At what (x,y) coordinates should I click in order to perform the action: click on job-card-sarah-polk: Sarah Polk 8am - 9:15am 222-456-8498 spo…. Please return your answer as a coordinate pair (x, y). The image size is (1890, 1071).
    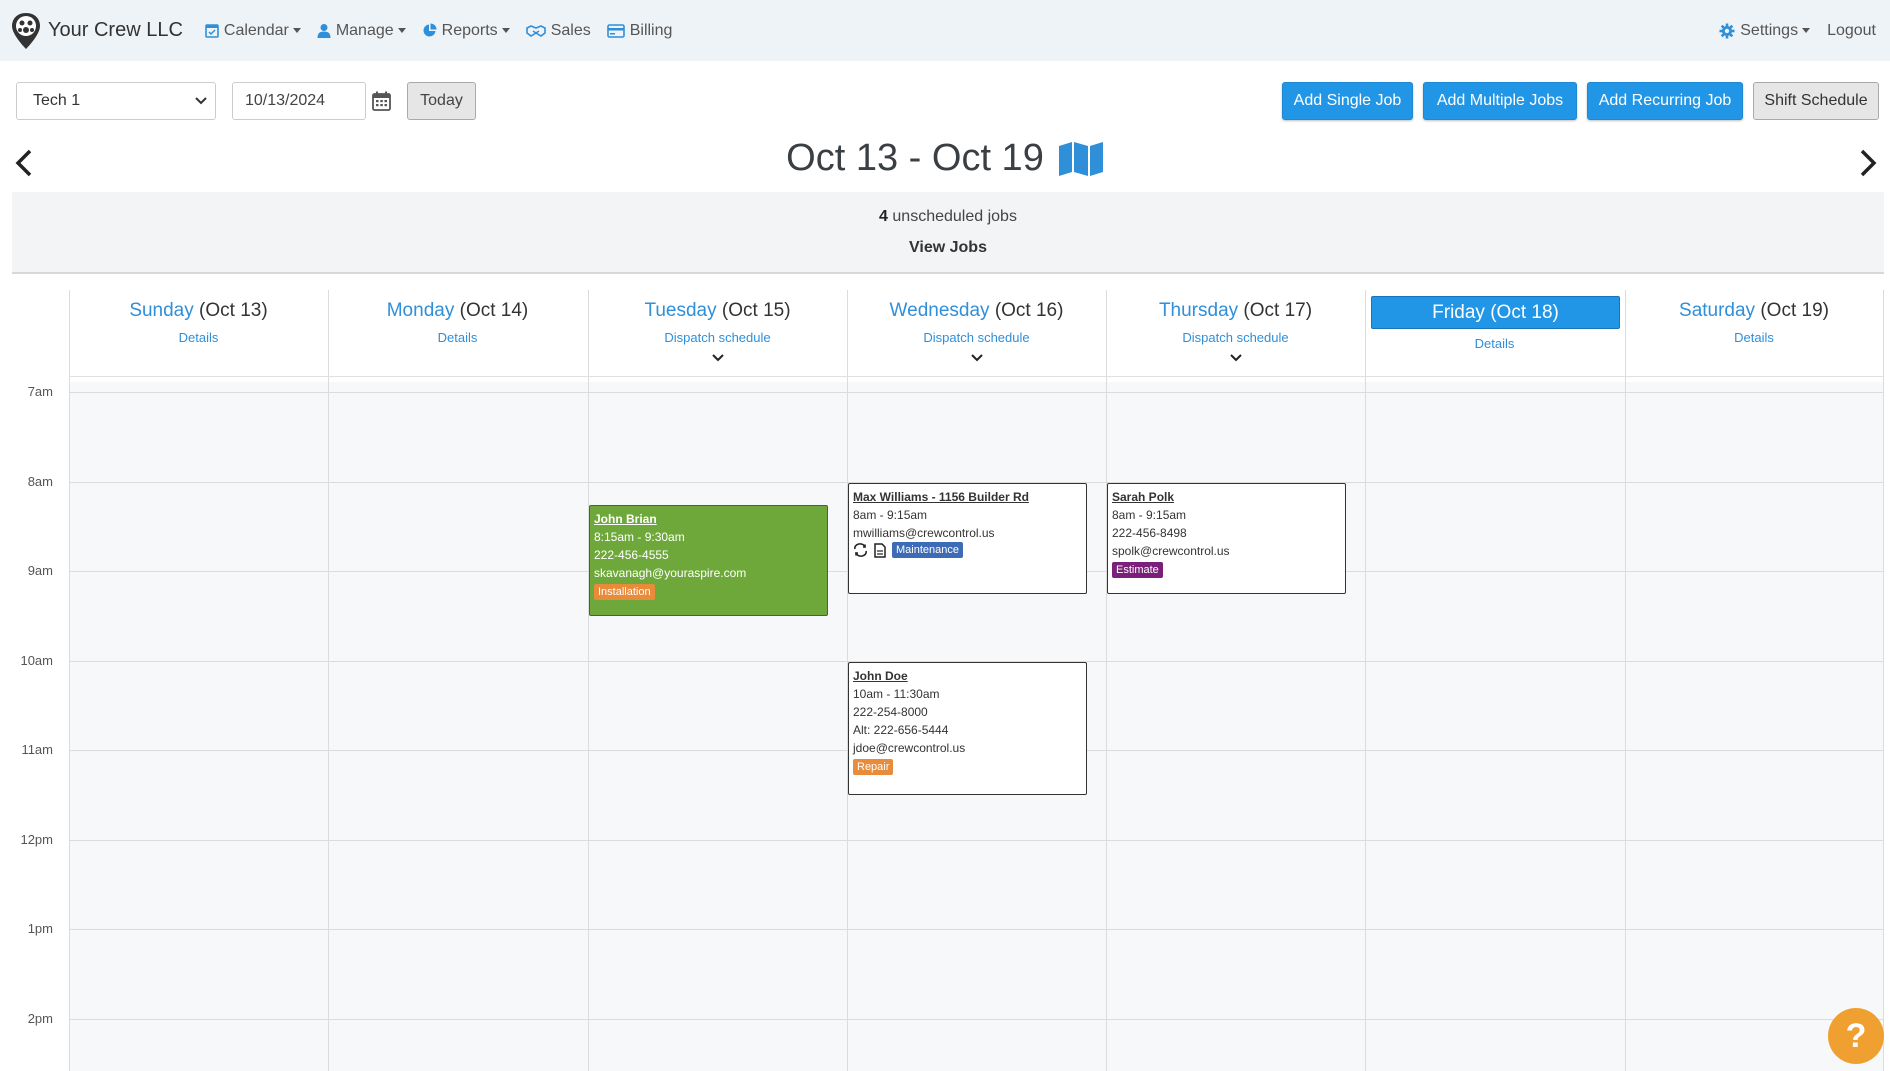
    Looking at the image, I should click on (1226, 538).